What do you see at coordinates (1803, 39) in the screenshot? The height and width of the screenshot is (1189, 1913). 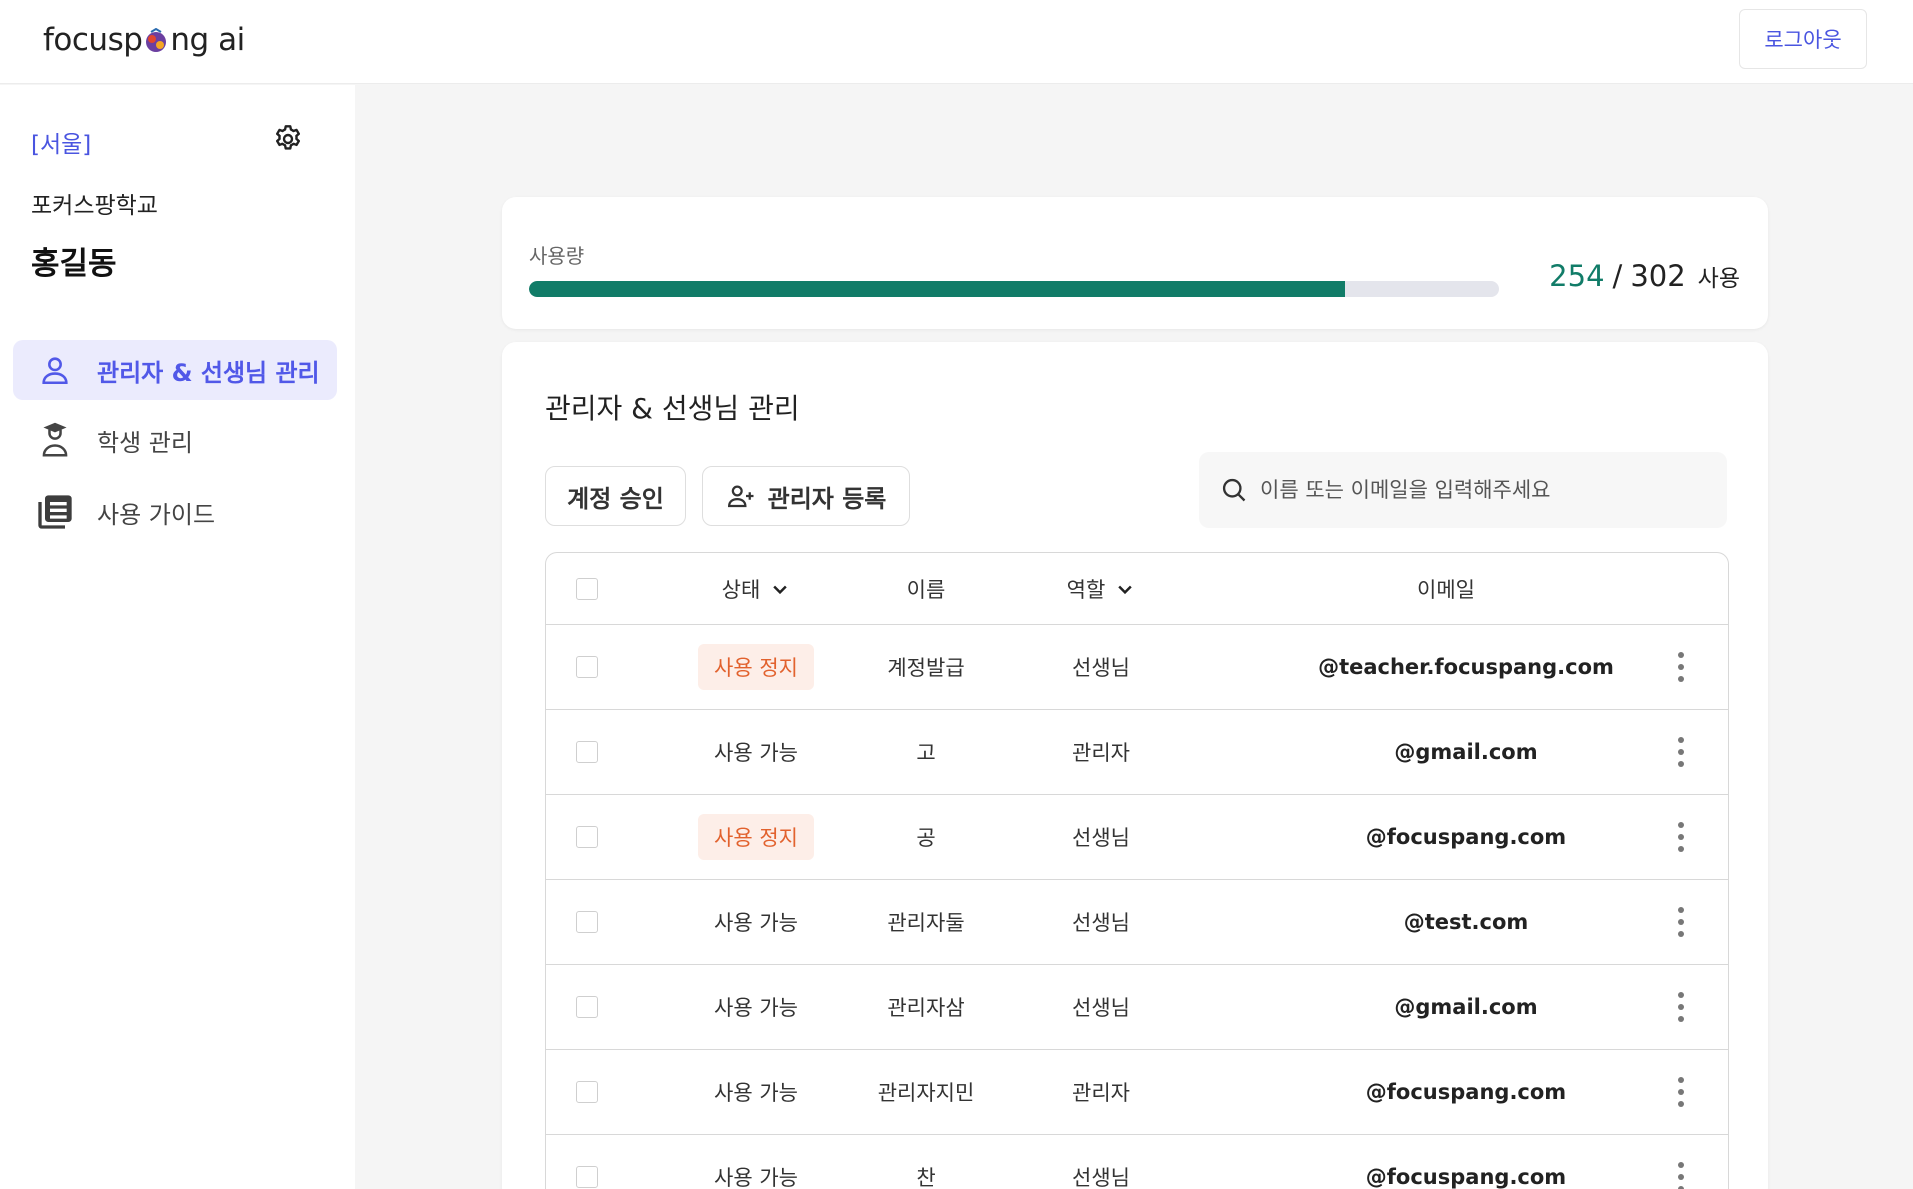 I see `logout-button: 로그아웃` at bounding box center [1803, 39].